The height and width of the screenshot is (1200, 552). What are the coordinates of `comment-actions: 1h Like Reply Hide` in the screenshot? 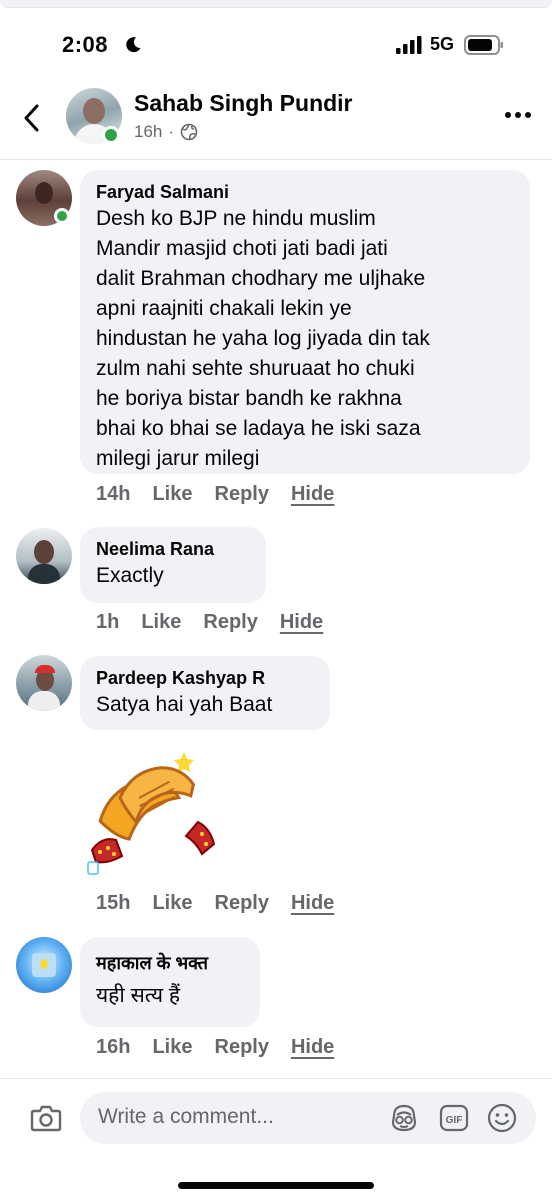 It's located at (220, 622).